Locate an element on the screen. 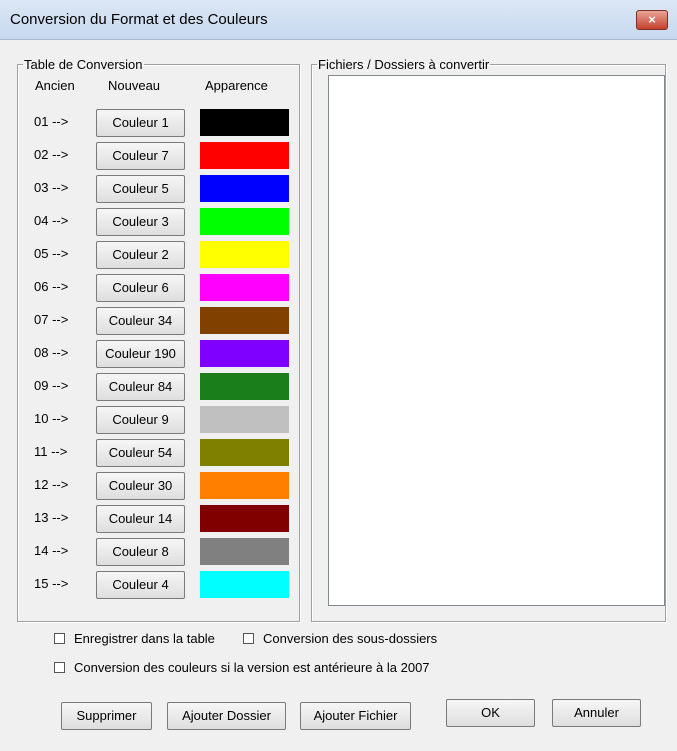 The width and height of the screenshot is (677, 751). window-title: Conversion du Format et des Couleurs is located at coordinates (139, 19).